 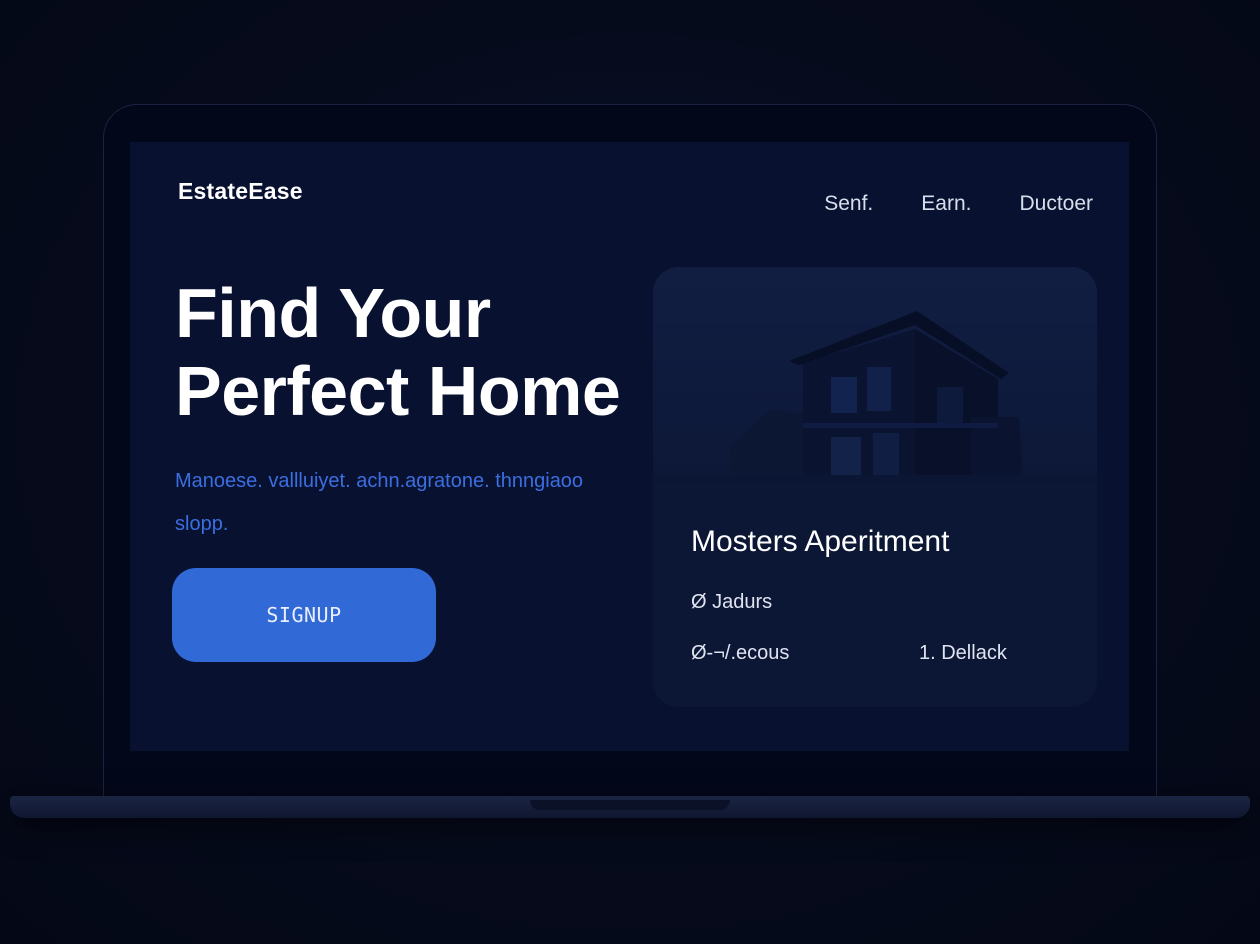 What do you see at coordinates (1056, 204) in the screenshot?
I see `nav-link-3: Ductoer` at bounding box center [1056, 204].